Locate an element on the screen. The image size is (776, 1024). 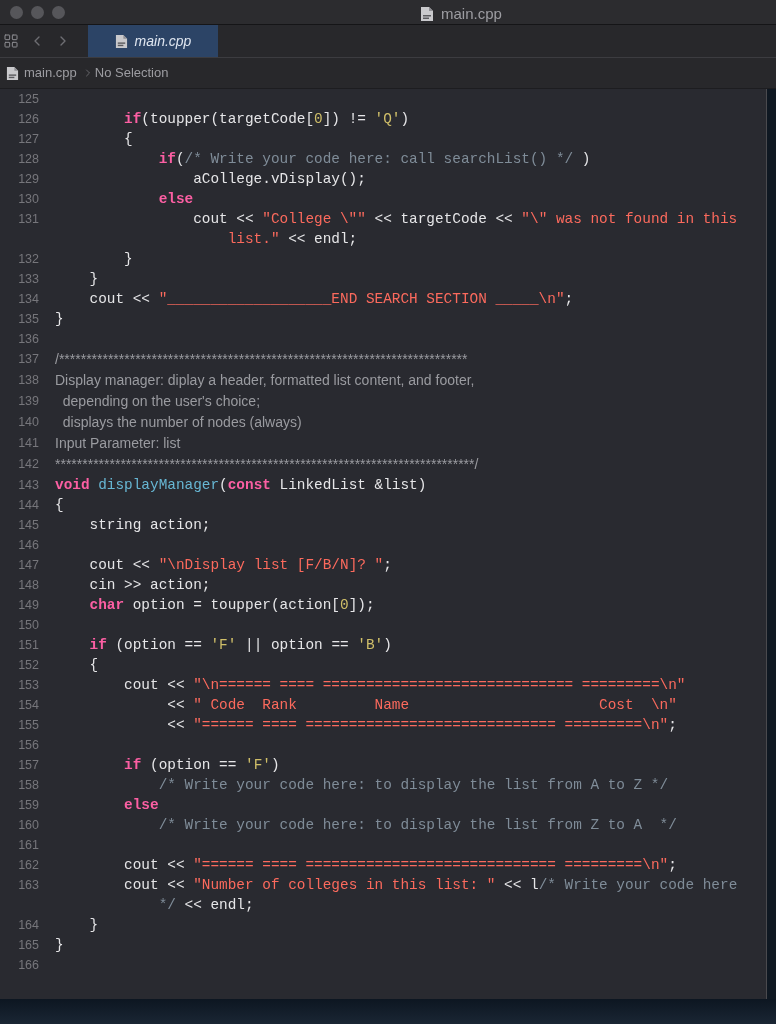
line-number: 145 is located at coordinates (28, 525).